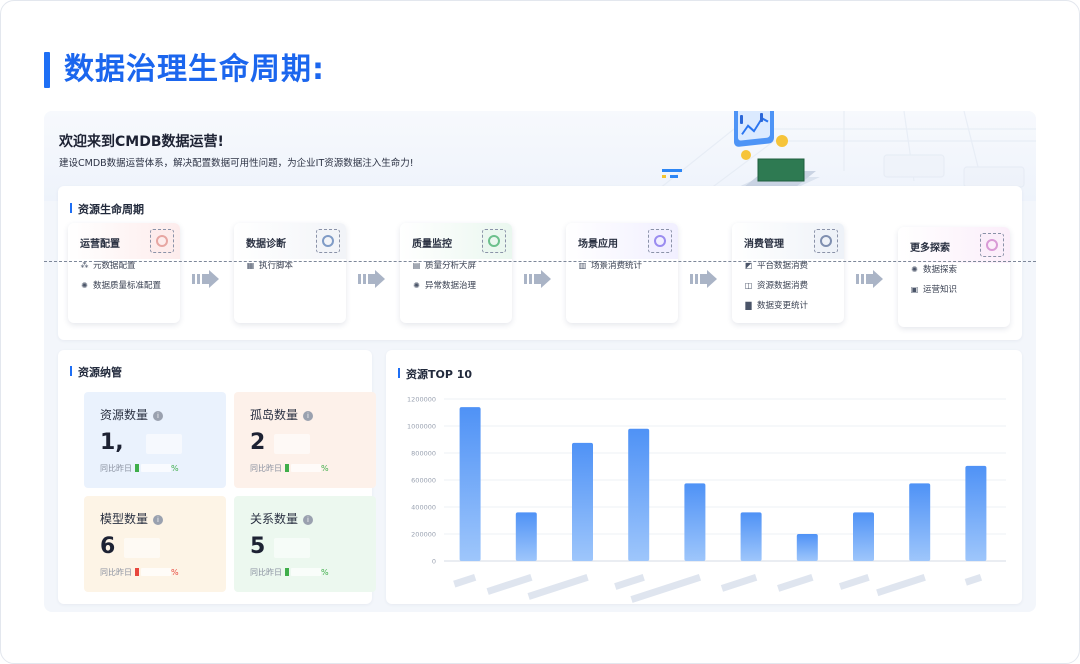 The image size is (1080, 664). What do you see at coordinates (788, 273) in the screenshot?
I see `lifecycle-stage: 消费管理 ◩ 平台数据消费 ◫ 资源数据消费 ▇ 数据变更统计` at bounding box center [788, 273].